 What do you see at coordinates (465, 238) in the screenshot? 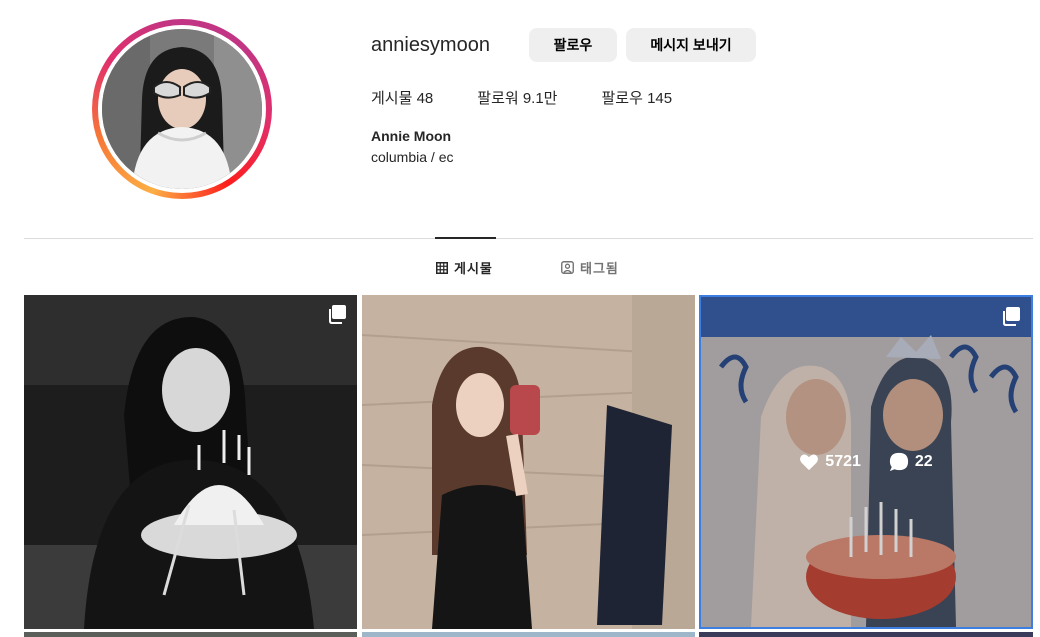
I see `active-tab-indicator` at bounding box center [465, 238].